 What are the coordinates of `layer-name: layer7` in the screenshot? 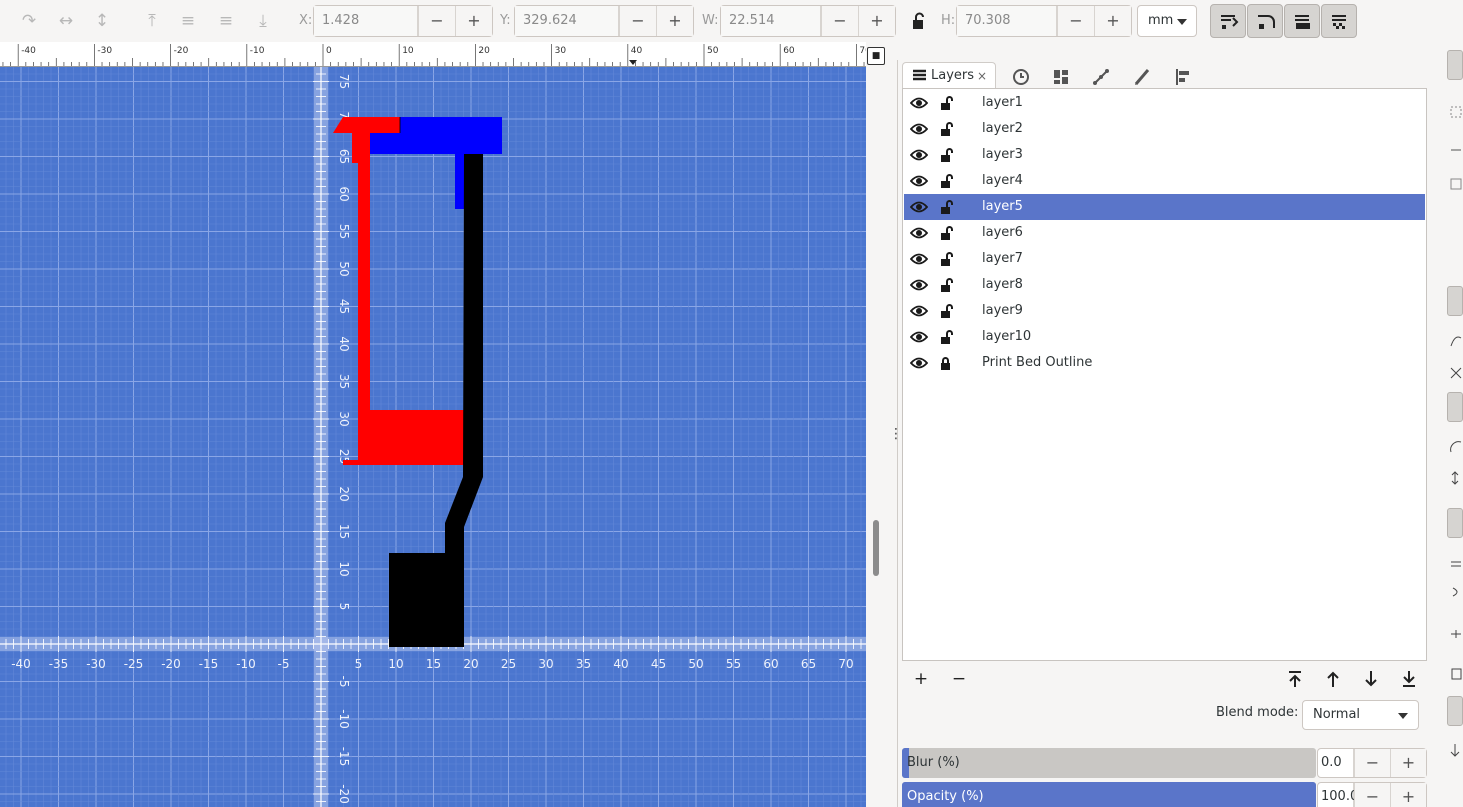 It's located at (1002, 259).